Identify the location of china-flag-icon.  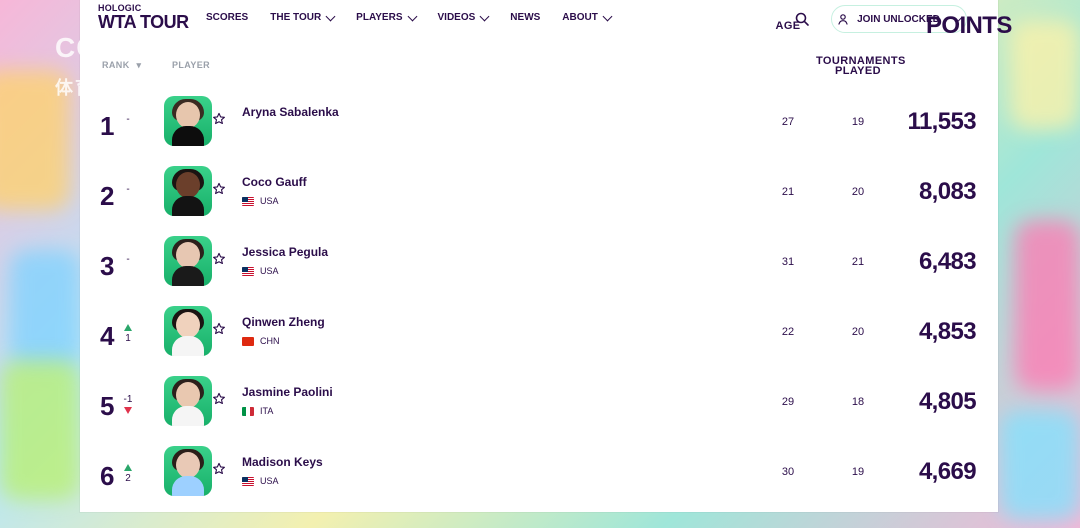
(248, 341).